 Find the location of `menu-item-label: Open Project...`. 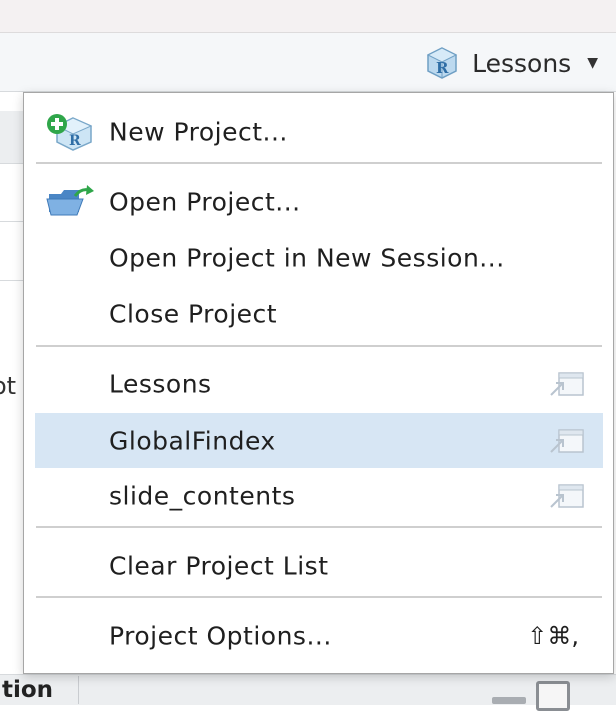

menu-item-label: Open Project... is located at coordinates (205, 202).